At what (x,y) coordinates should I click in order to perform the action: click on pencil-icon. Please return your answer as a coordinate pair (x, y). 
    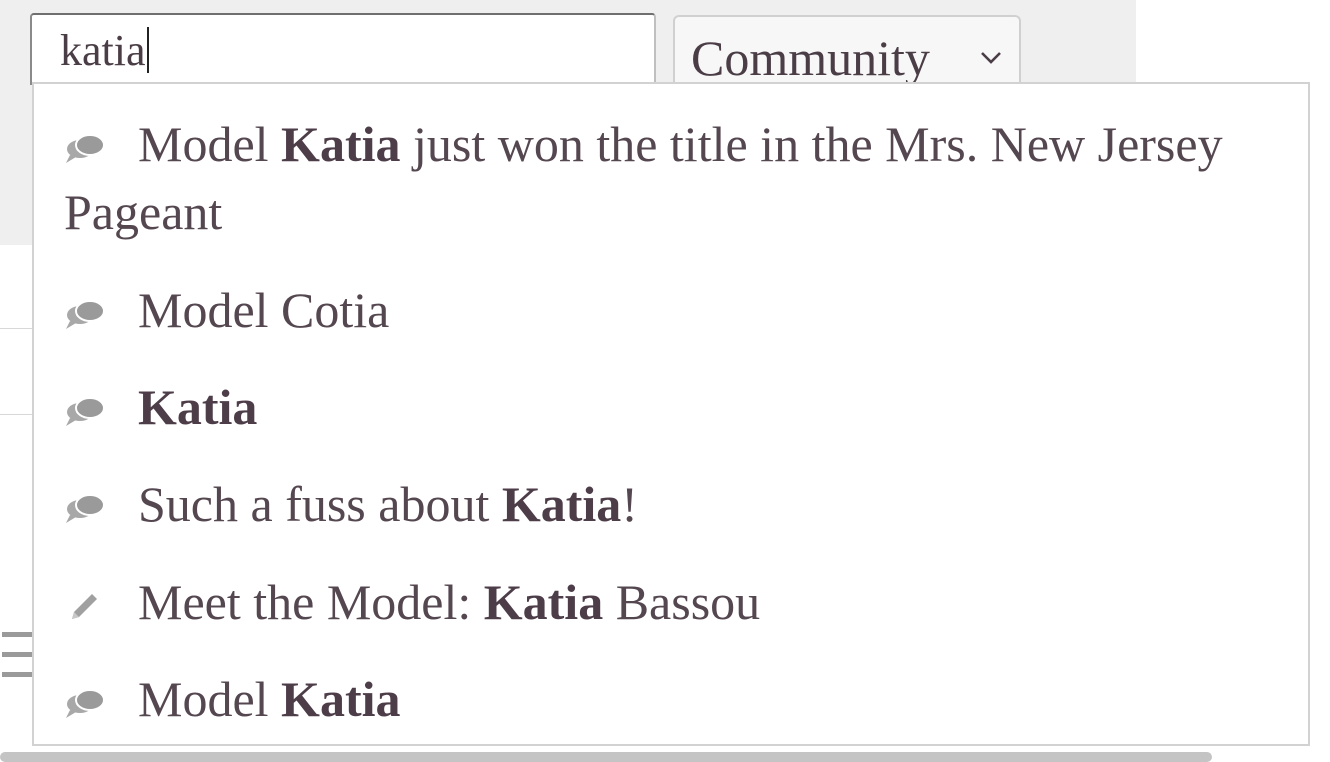
    Looking at the image, I should click on (84, 606).